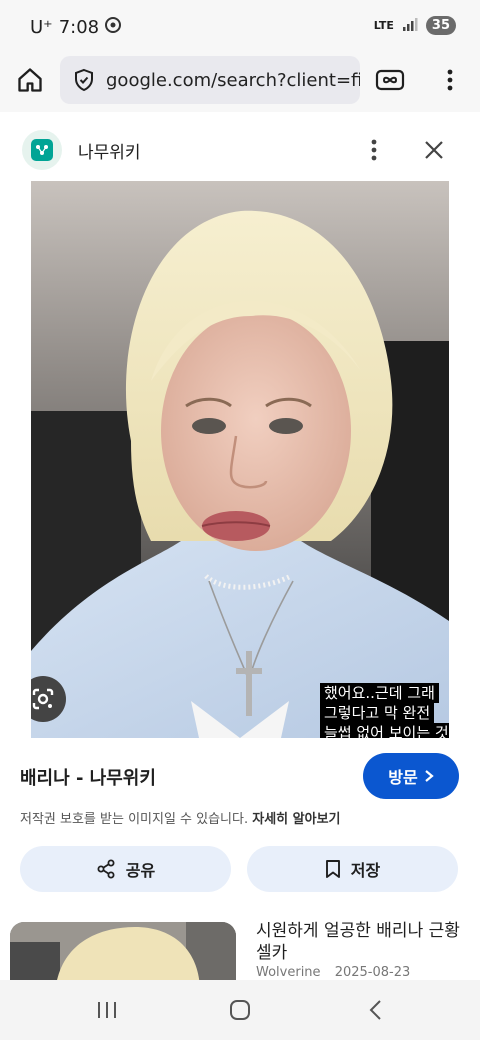 The width and height of the screenshot is (480, 1040). Describe the element at coordinates (384, 730) in the screenshot. I see `caption-line: 늘썹 없어 보이는 것` at that location.